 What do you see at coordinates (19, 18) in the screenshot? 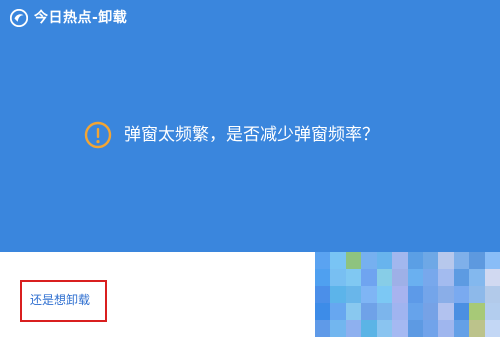
I see `app-logo-icon` at bounding box center [19, 18].